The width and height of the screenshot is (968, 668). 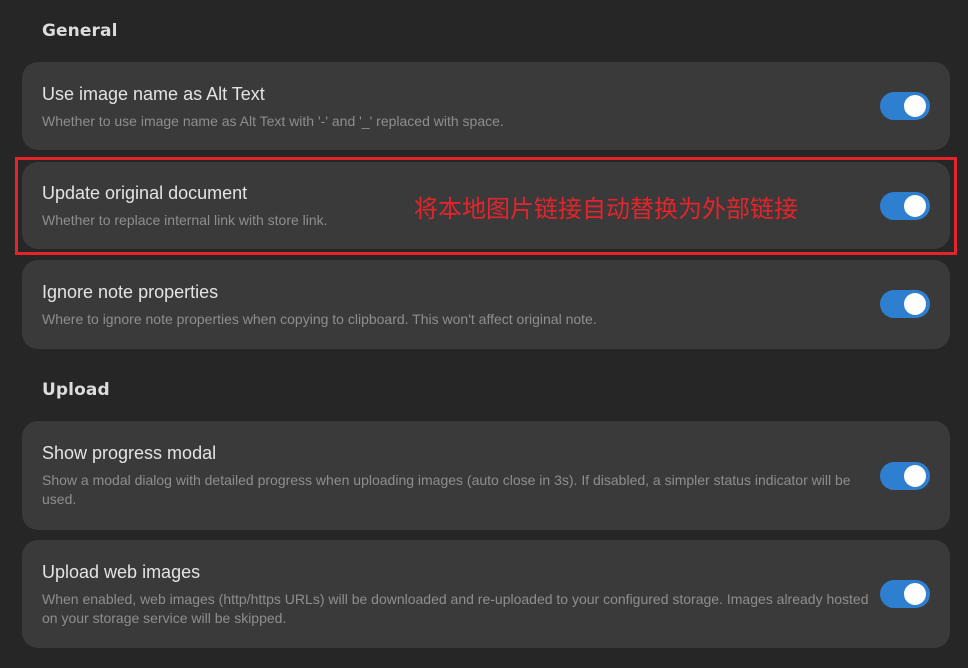 I want to click on ignore-properties-toggle, so click(x=905, y=304).